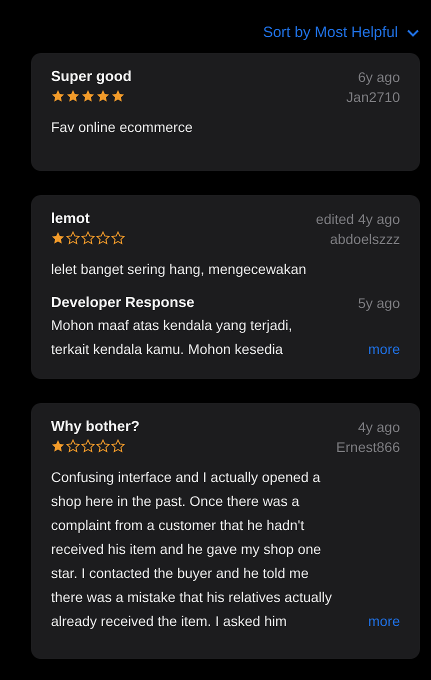 Image resolution: width=431 pixels, height=680 pixels. Describe the element at coordinates (167, 349) in the screenshot. I see `review-text: terkait kendala kamu. Mohon kesedia` at that location.